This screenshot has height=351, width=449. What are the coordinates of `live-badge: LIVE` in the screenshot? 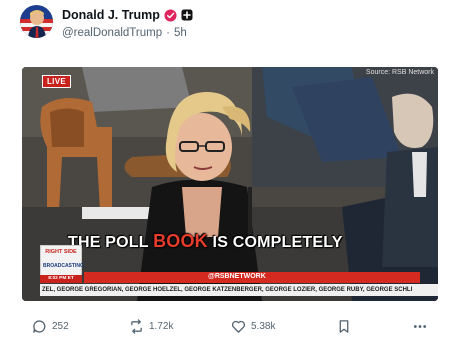 It's located at (56, 81).